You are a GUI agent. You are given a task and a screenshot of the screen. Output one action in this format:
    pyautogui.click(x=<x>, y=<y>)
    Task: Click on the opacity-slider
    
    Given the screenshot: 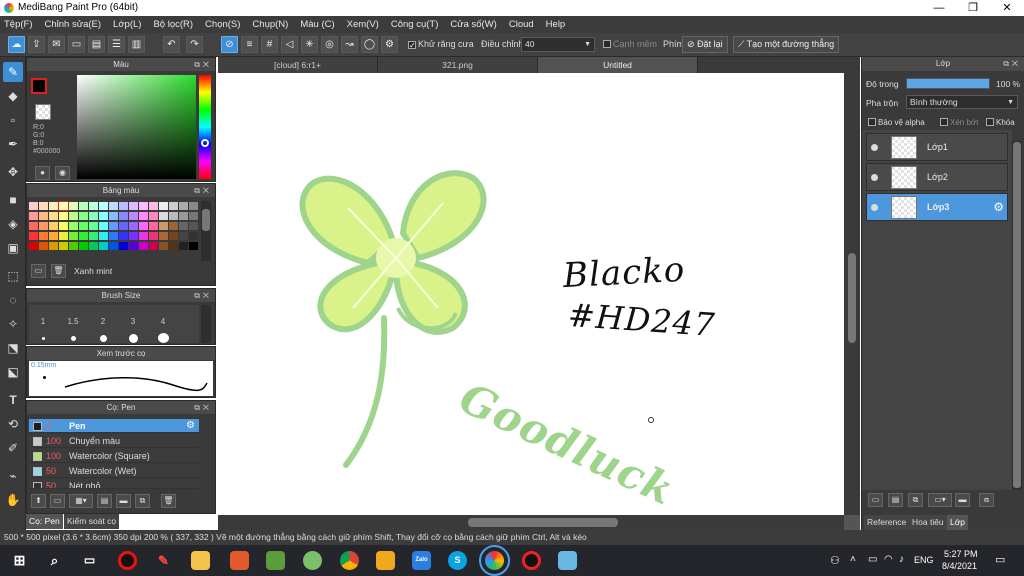 What is the action you would take?
    pyautogui.click(x=948, y=83)
    